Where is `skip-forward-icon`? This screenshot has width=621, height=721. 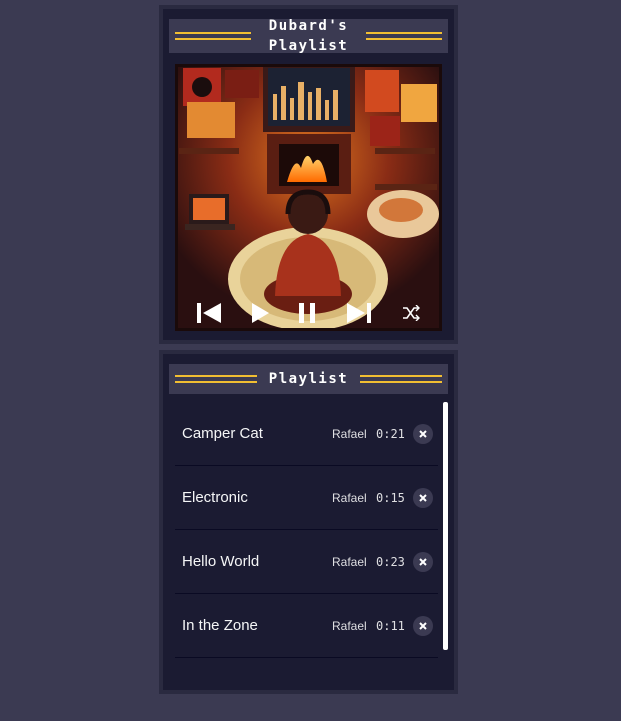 skip-forward-icon is located at coordinates (359, 313).